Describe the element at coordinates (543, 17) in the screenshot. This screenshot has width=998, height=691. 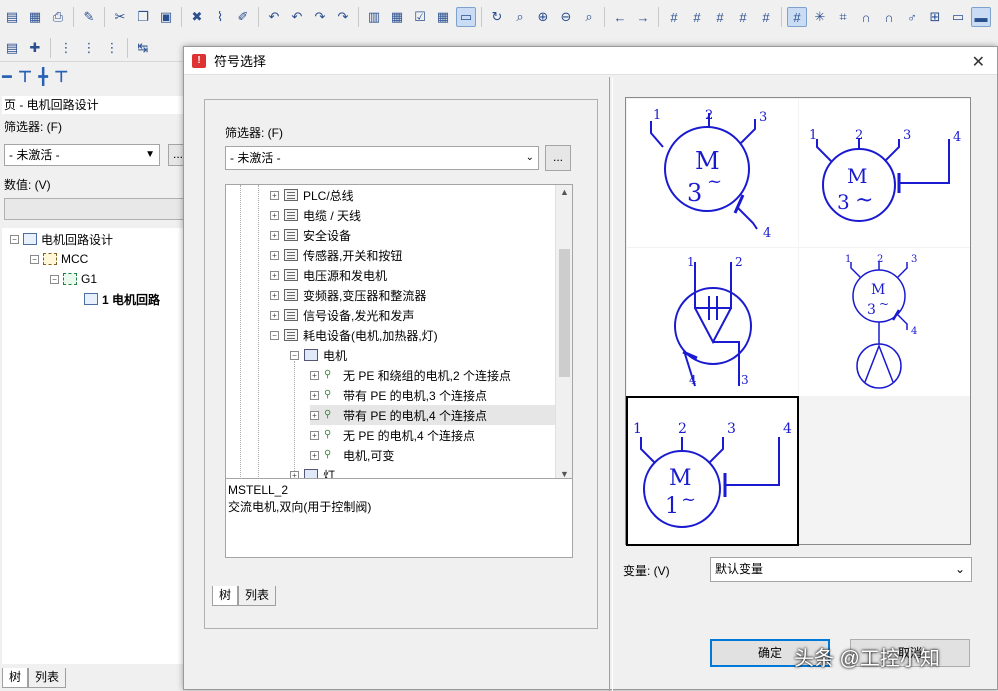
I see `zoom-in-icon: ⊕` at that location.